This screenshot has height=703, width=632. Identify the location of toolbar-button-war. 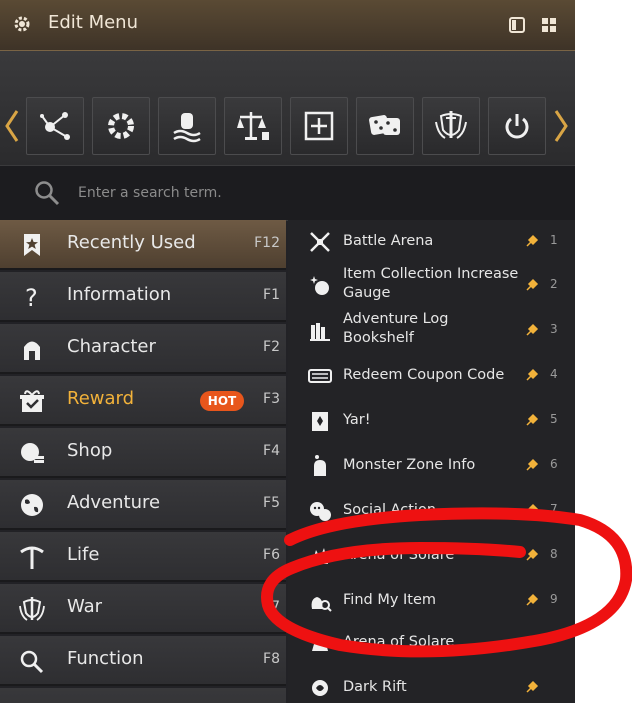
(451, 126).